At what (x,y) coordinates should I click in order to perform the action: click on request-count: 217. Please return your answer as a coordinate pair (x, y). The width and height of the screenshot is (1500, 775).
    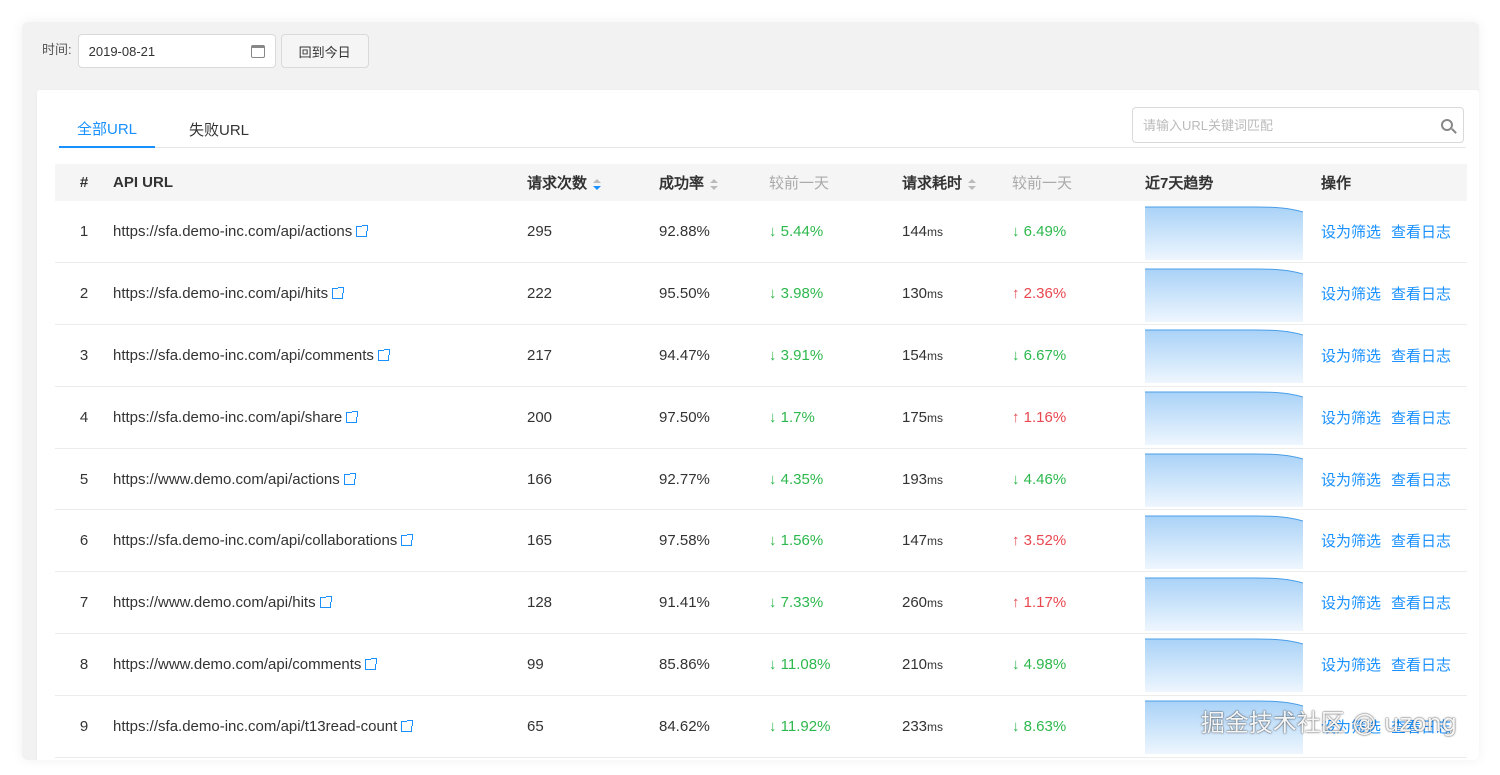
    Looking at the image, I should click on (540, 355).